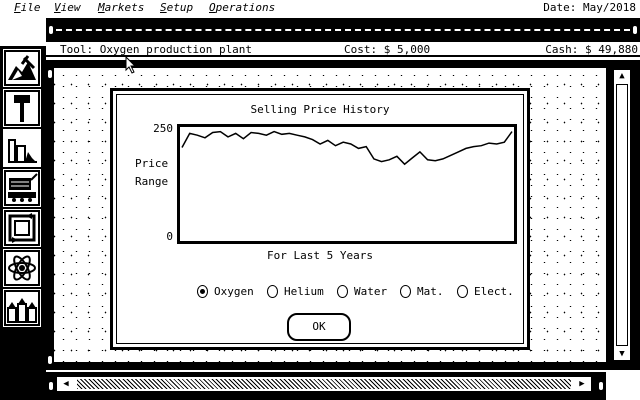 The height and width of the screenshot is (400, 640). I want to click on transport-vehicle-icon, so click(23, 187).